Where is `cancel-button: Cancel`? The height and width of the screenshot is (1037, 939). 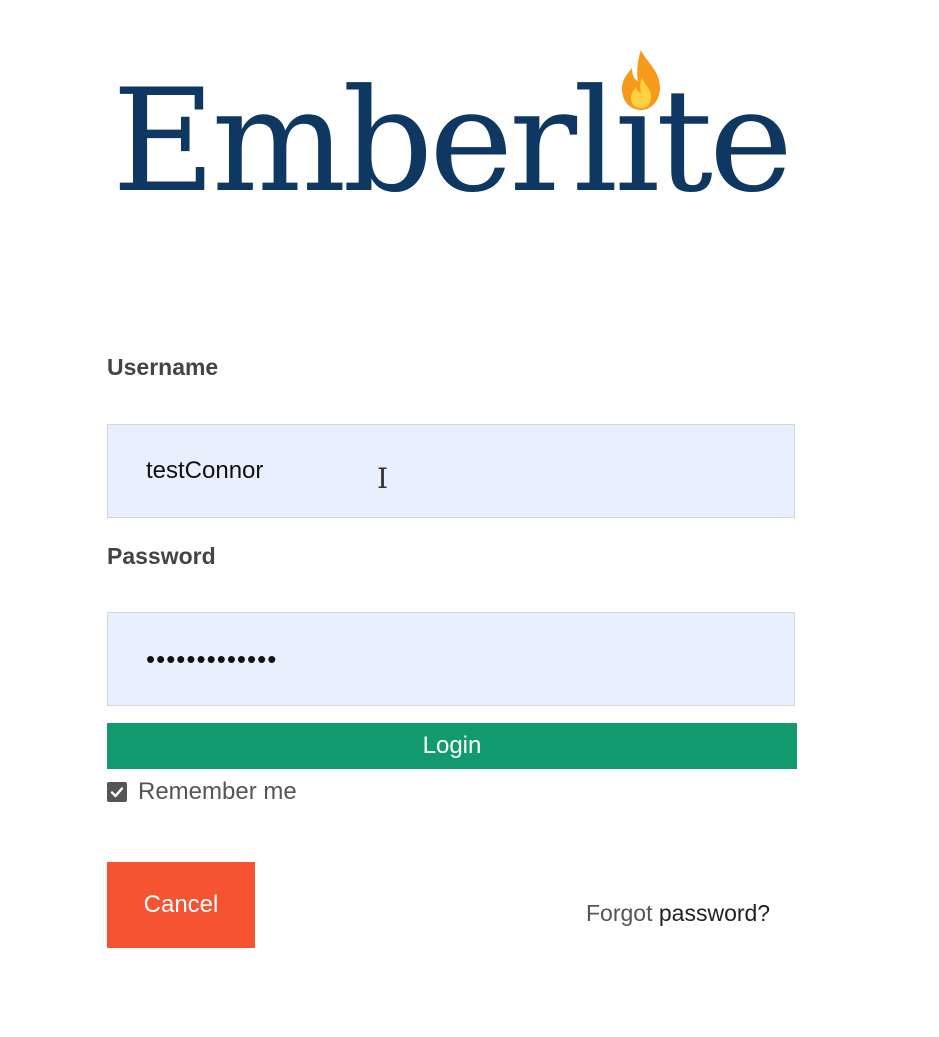
cancel-button: Cancel is located at coordinates (181, 905).